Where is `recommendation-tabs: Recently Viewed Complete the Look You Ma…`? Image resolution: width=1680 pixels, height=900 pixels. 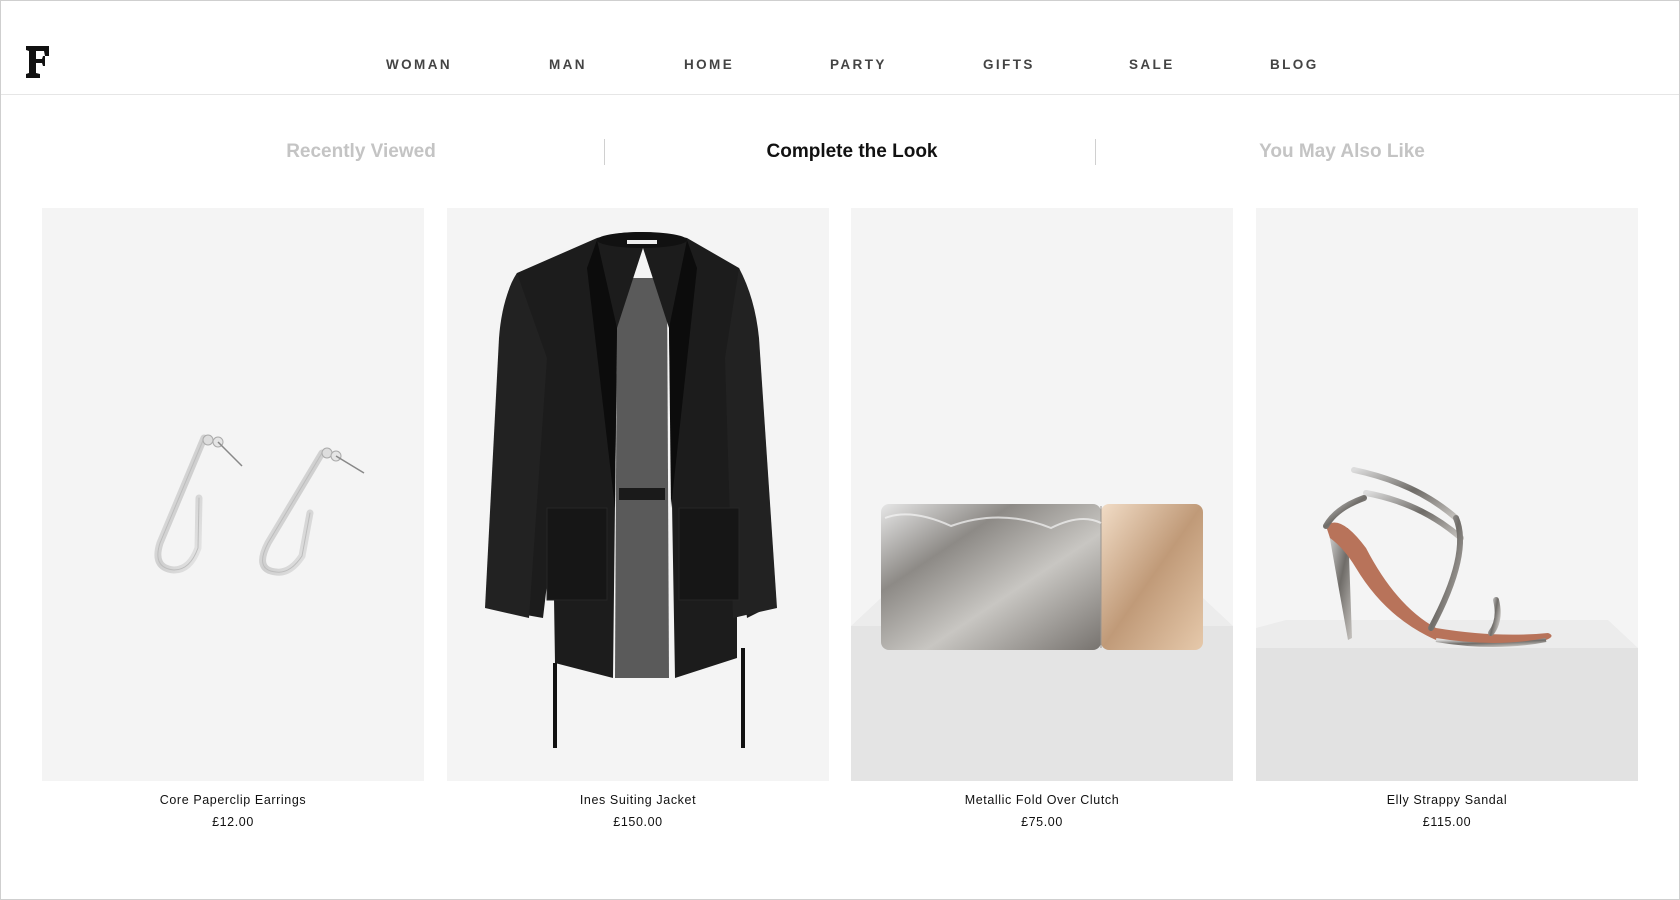
recommendation-tabs: Recently Viewed Complete the Look You Ma… is located at coordinates (840, 156).